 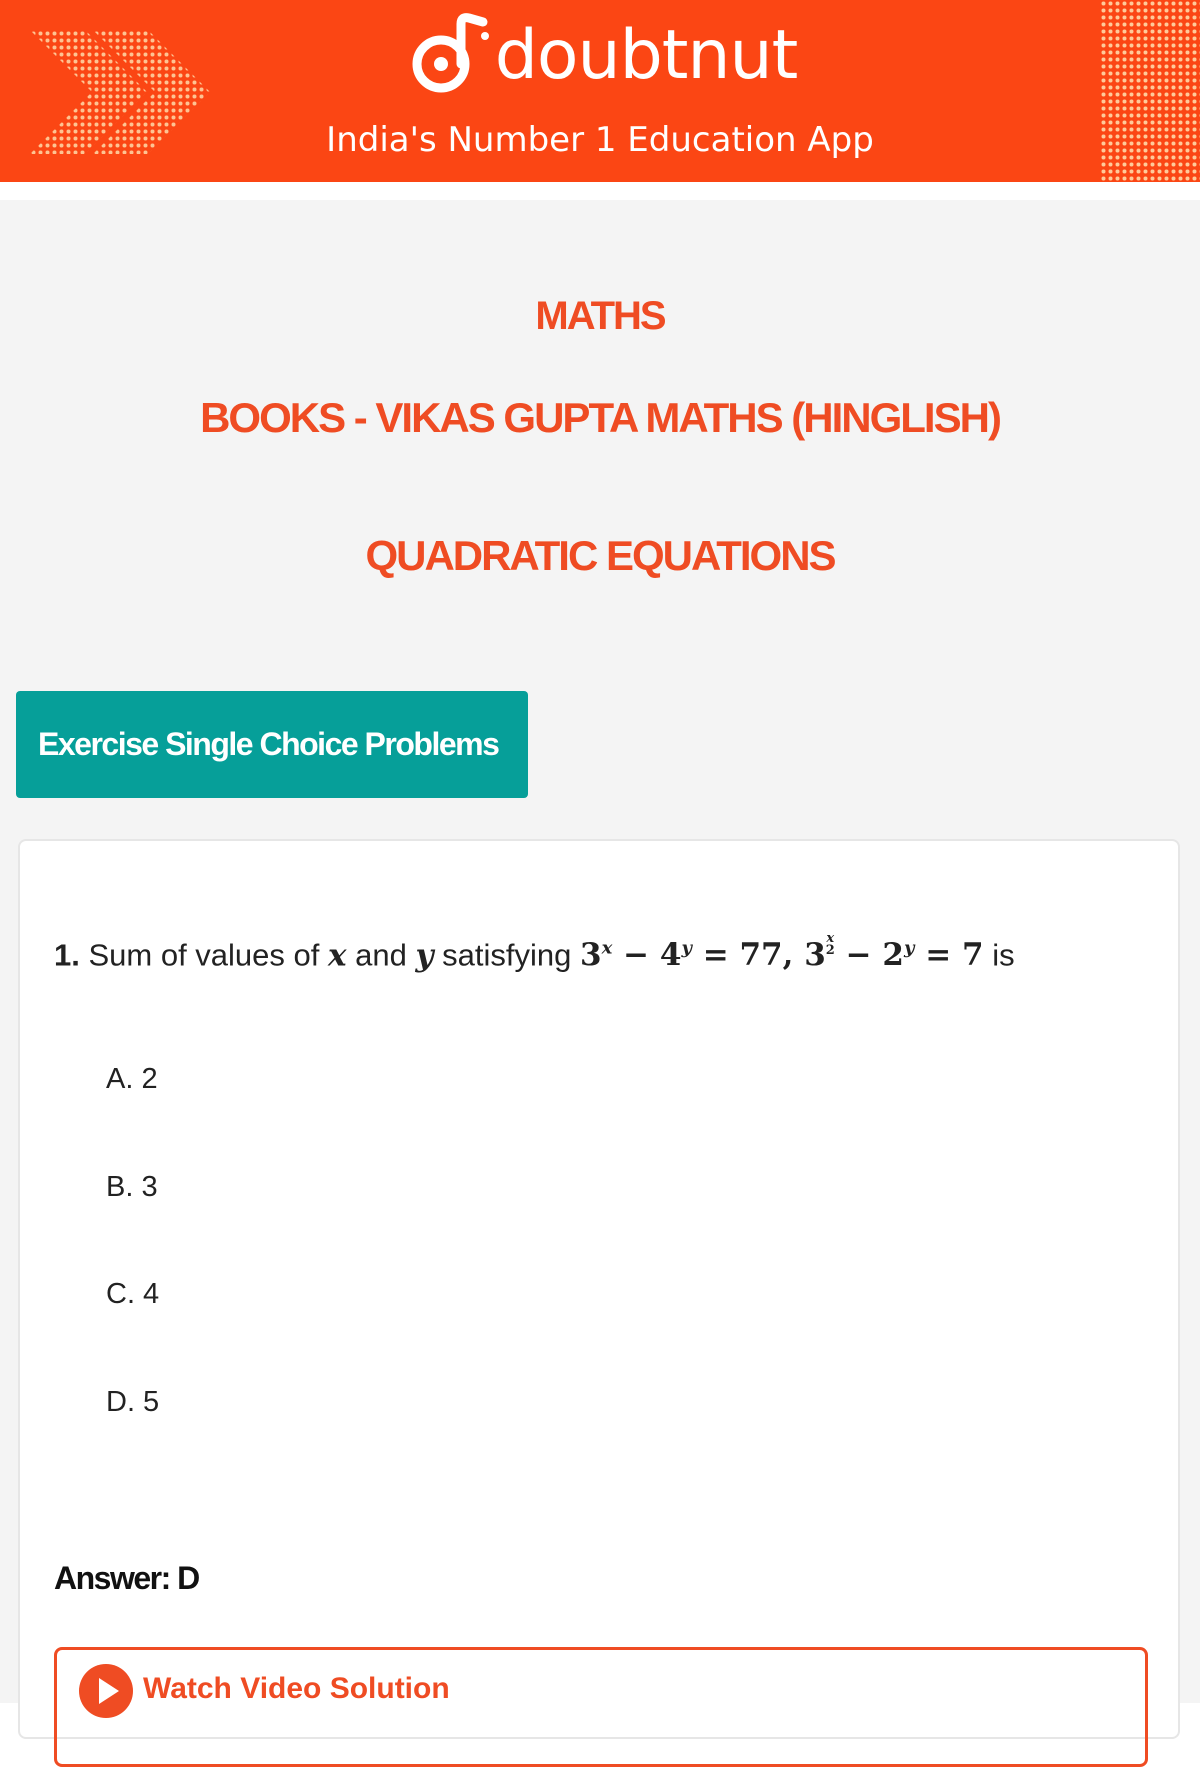 What do you see at coordinates (600, 316) in the screenshot?
I see `subject-title: MATHS` at bounding box center [600, 316].